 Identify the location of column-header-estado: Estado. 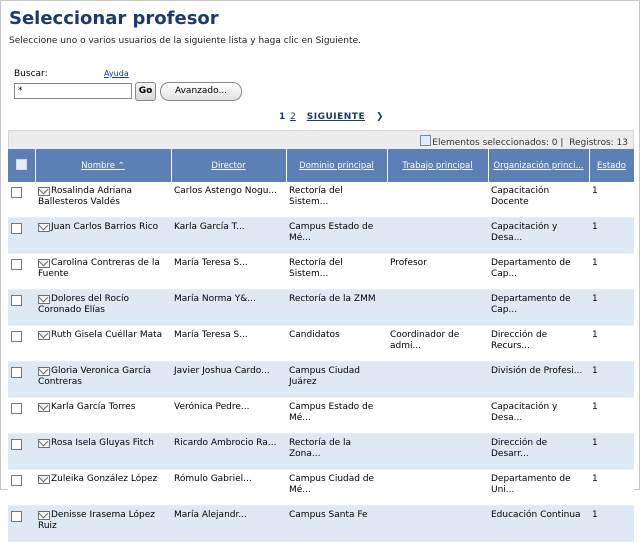
(612, 165).